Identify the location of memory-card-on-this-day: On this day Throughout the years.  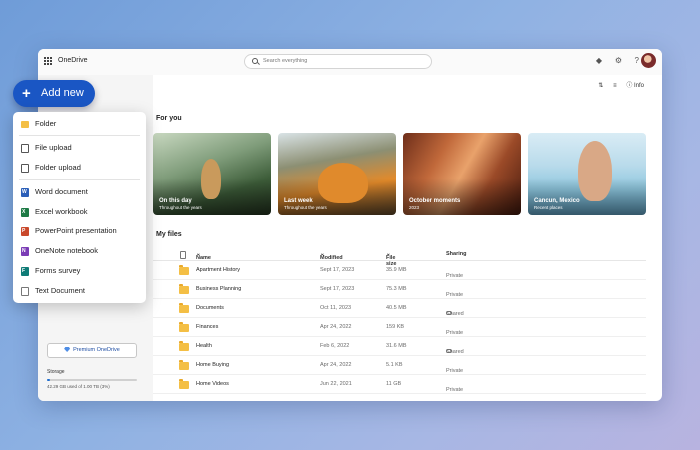
(212, 174).